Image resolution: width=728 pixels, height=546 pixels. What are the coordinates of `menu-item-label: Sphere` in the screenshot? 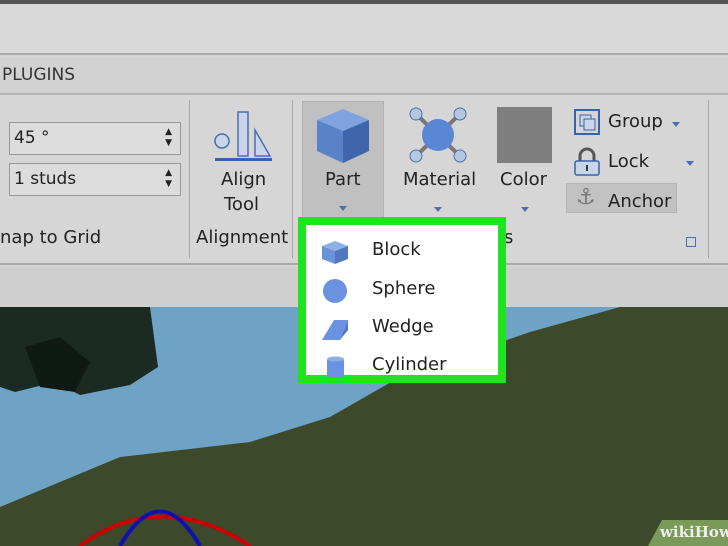 It's located at (404, 288).